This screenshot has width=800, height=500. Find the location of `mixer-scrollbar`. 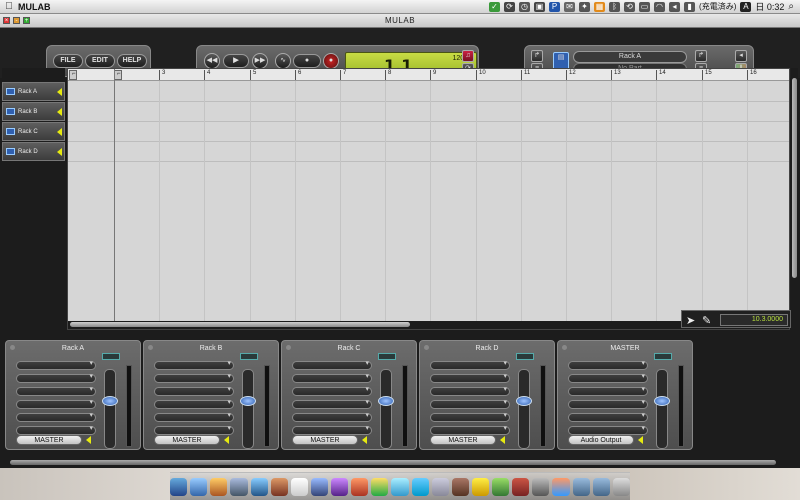

mixer-scrollbar is located at coordinates (396, 462).